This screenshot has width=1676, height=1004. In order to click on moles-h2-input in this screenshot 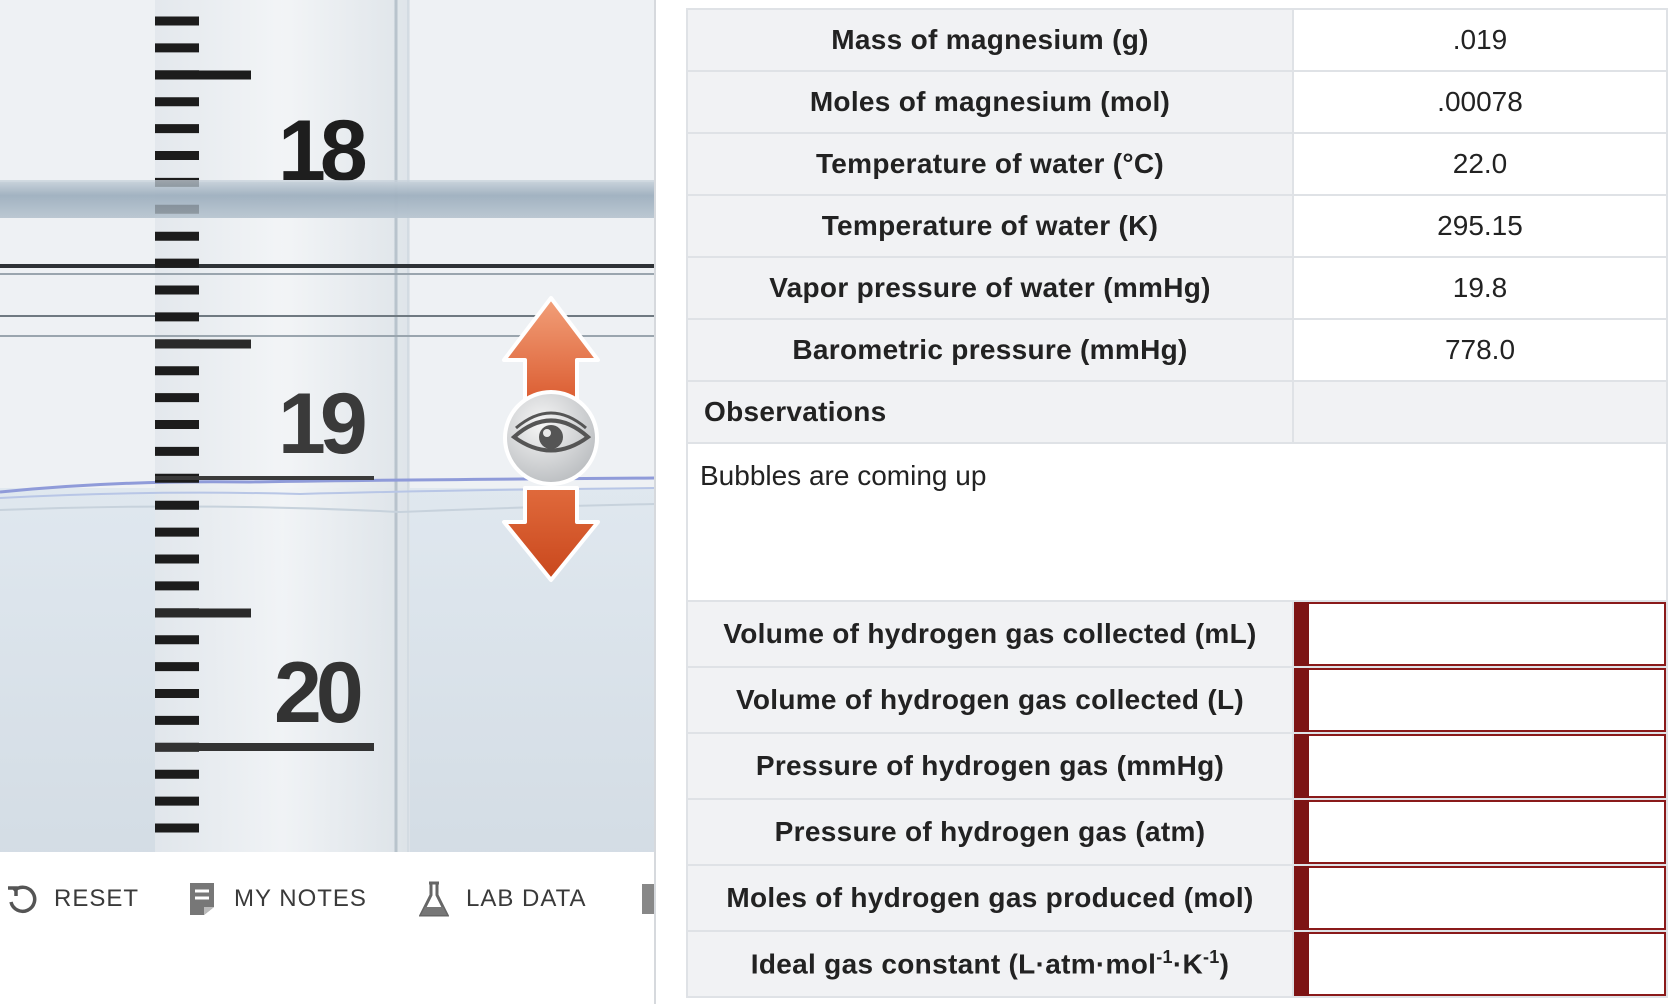, I will do `click(1487, 898)`.